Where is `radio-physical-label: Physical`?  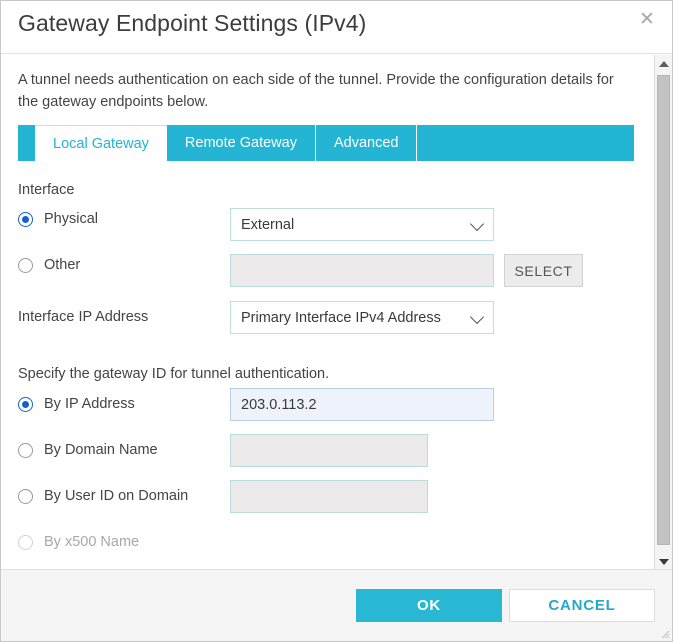 radio-physical-label: Physical is located at coordinates (71, 219).